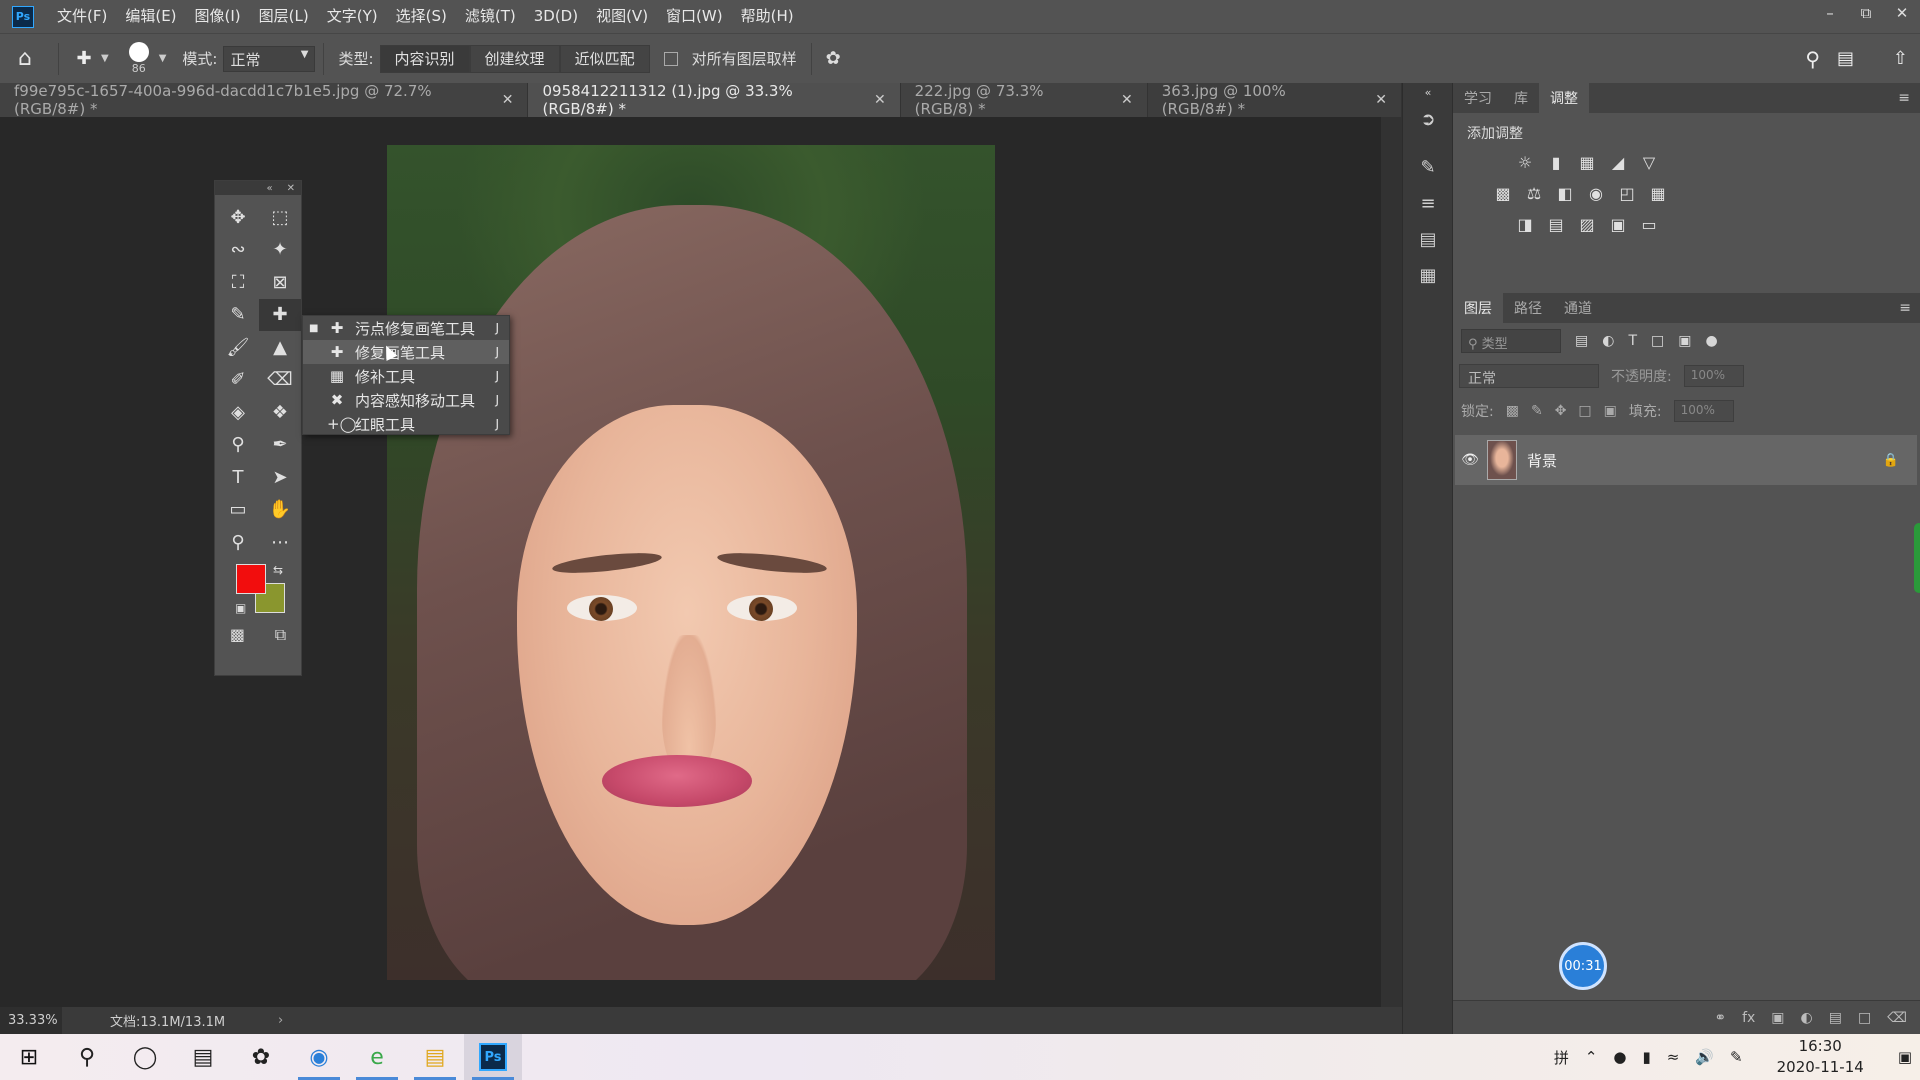 The image size is (1920, 1080). What do you see at coordinates (280, 1020) in the screenshot?
I see `chevron-right-icon: ›` at bounding box center [280, 1020].